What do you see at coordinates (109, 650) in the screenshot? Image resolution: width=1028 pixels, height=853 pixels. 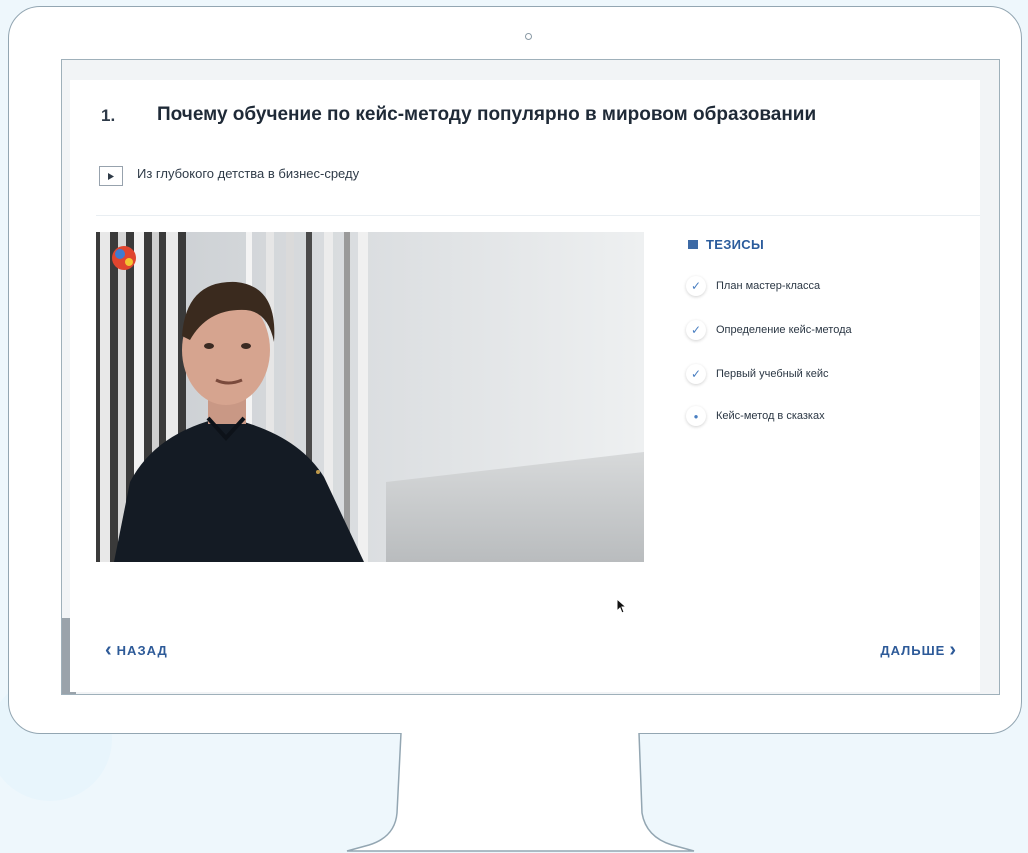 I see `chevron-left-icon: ‹` at bounding box center [109, 650].